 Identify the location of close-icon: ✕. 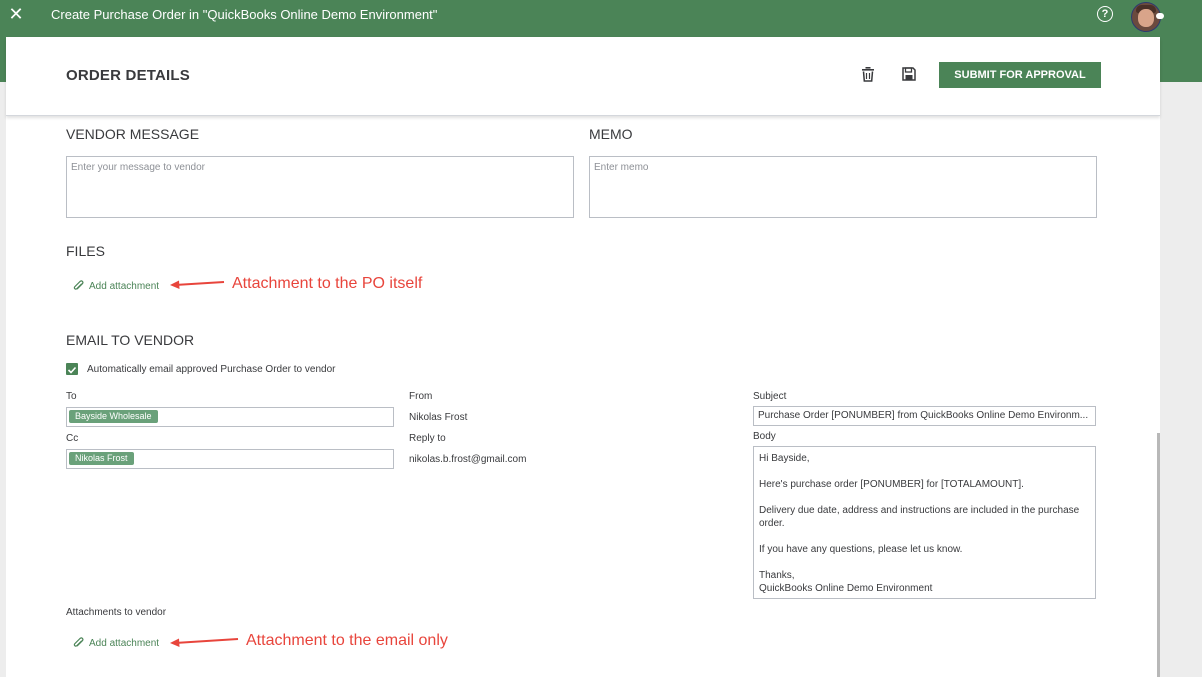
(16, 14).